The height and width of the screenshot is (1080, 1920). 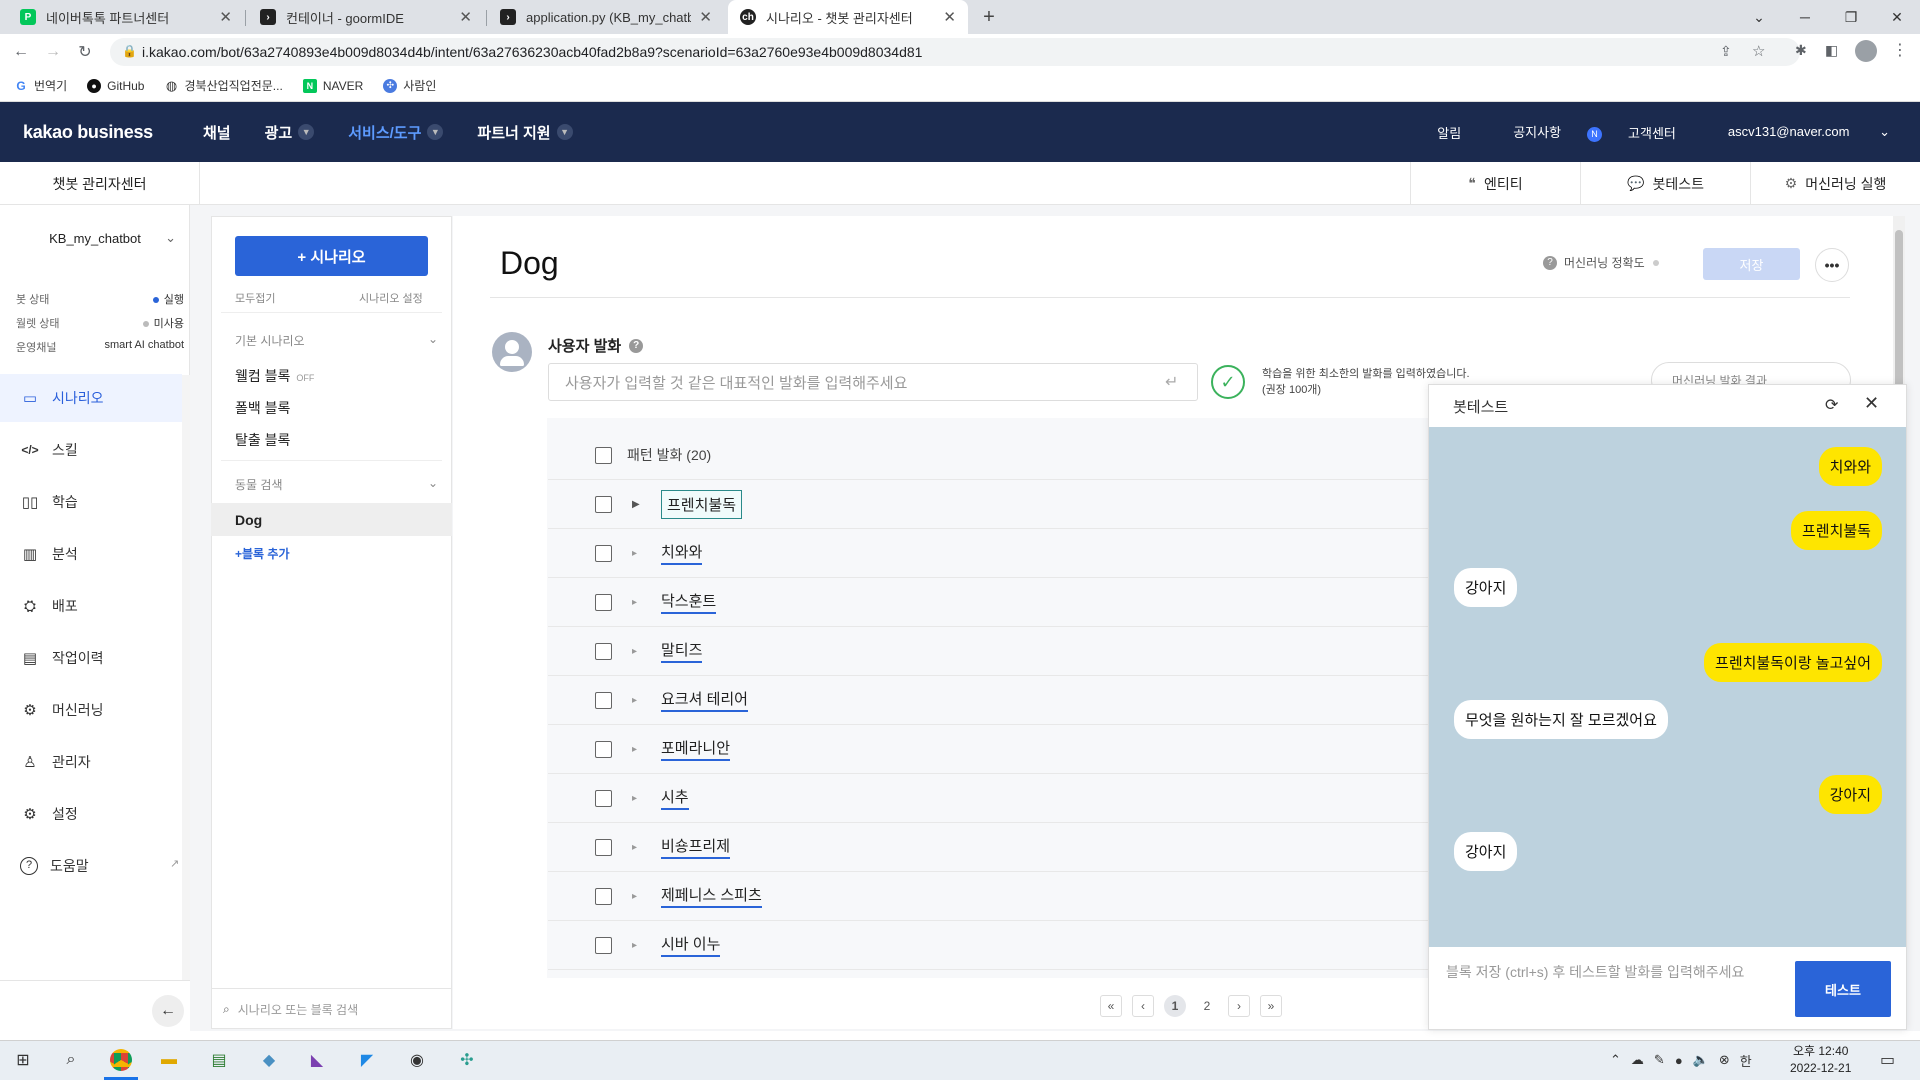 I want to click on taskbar-clock: 오후 12:40 2022-12-21, so click(x=1820, y=1060).